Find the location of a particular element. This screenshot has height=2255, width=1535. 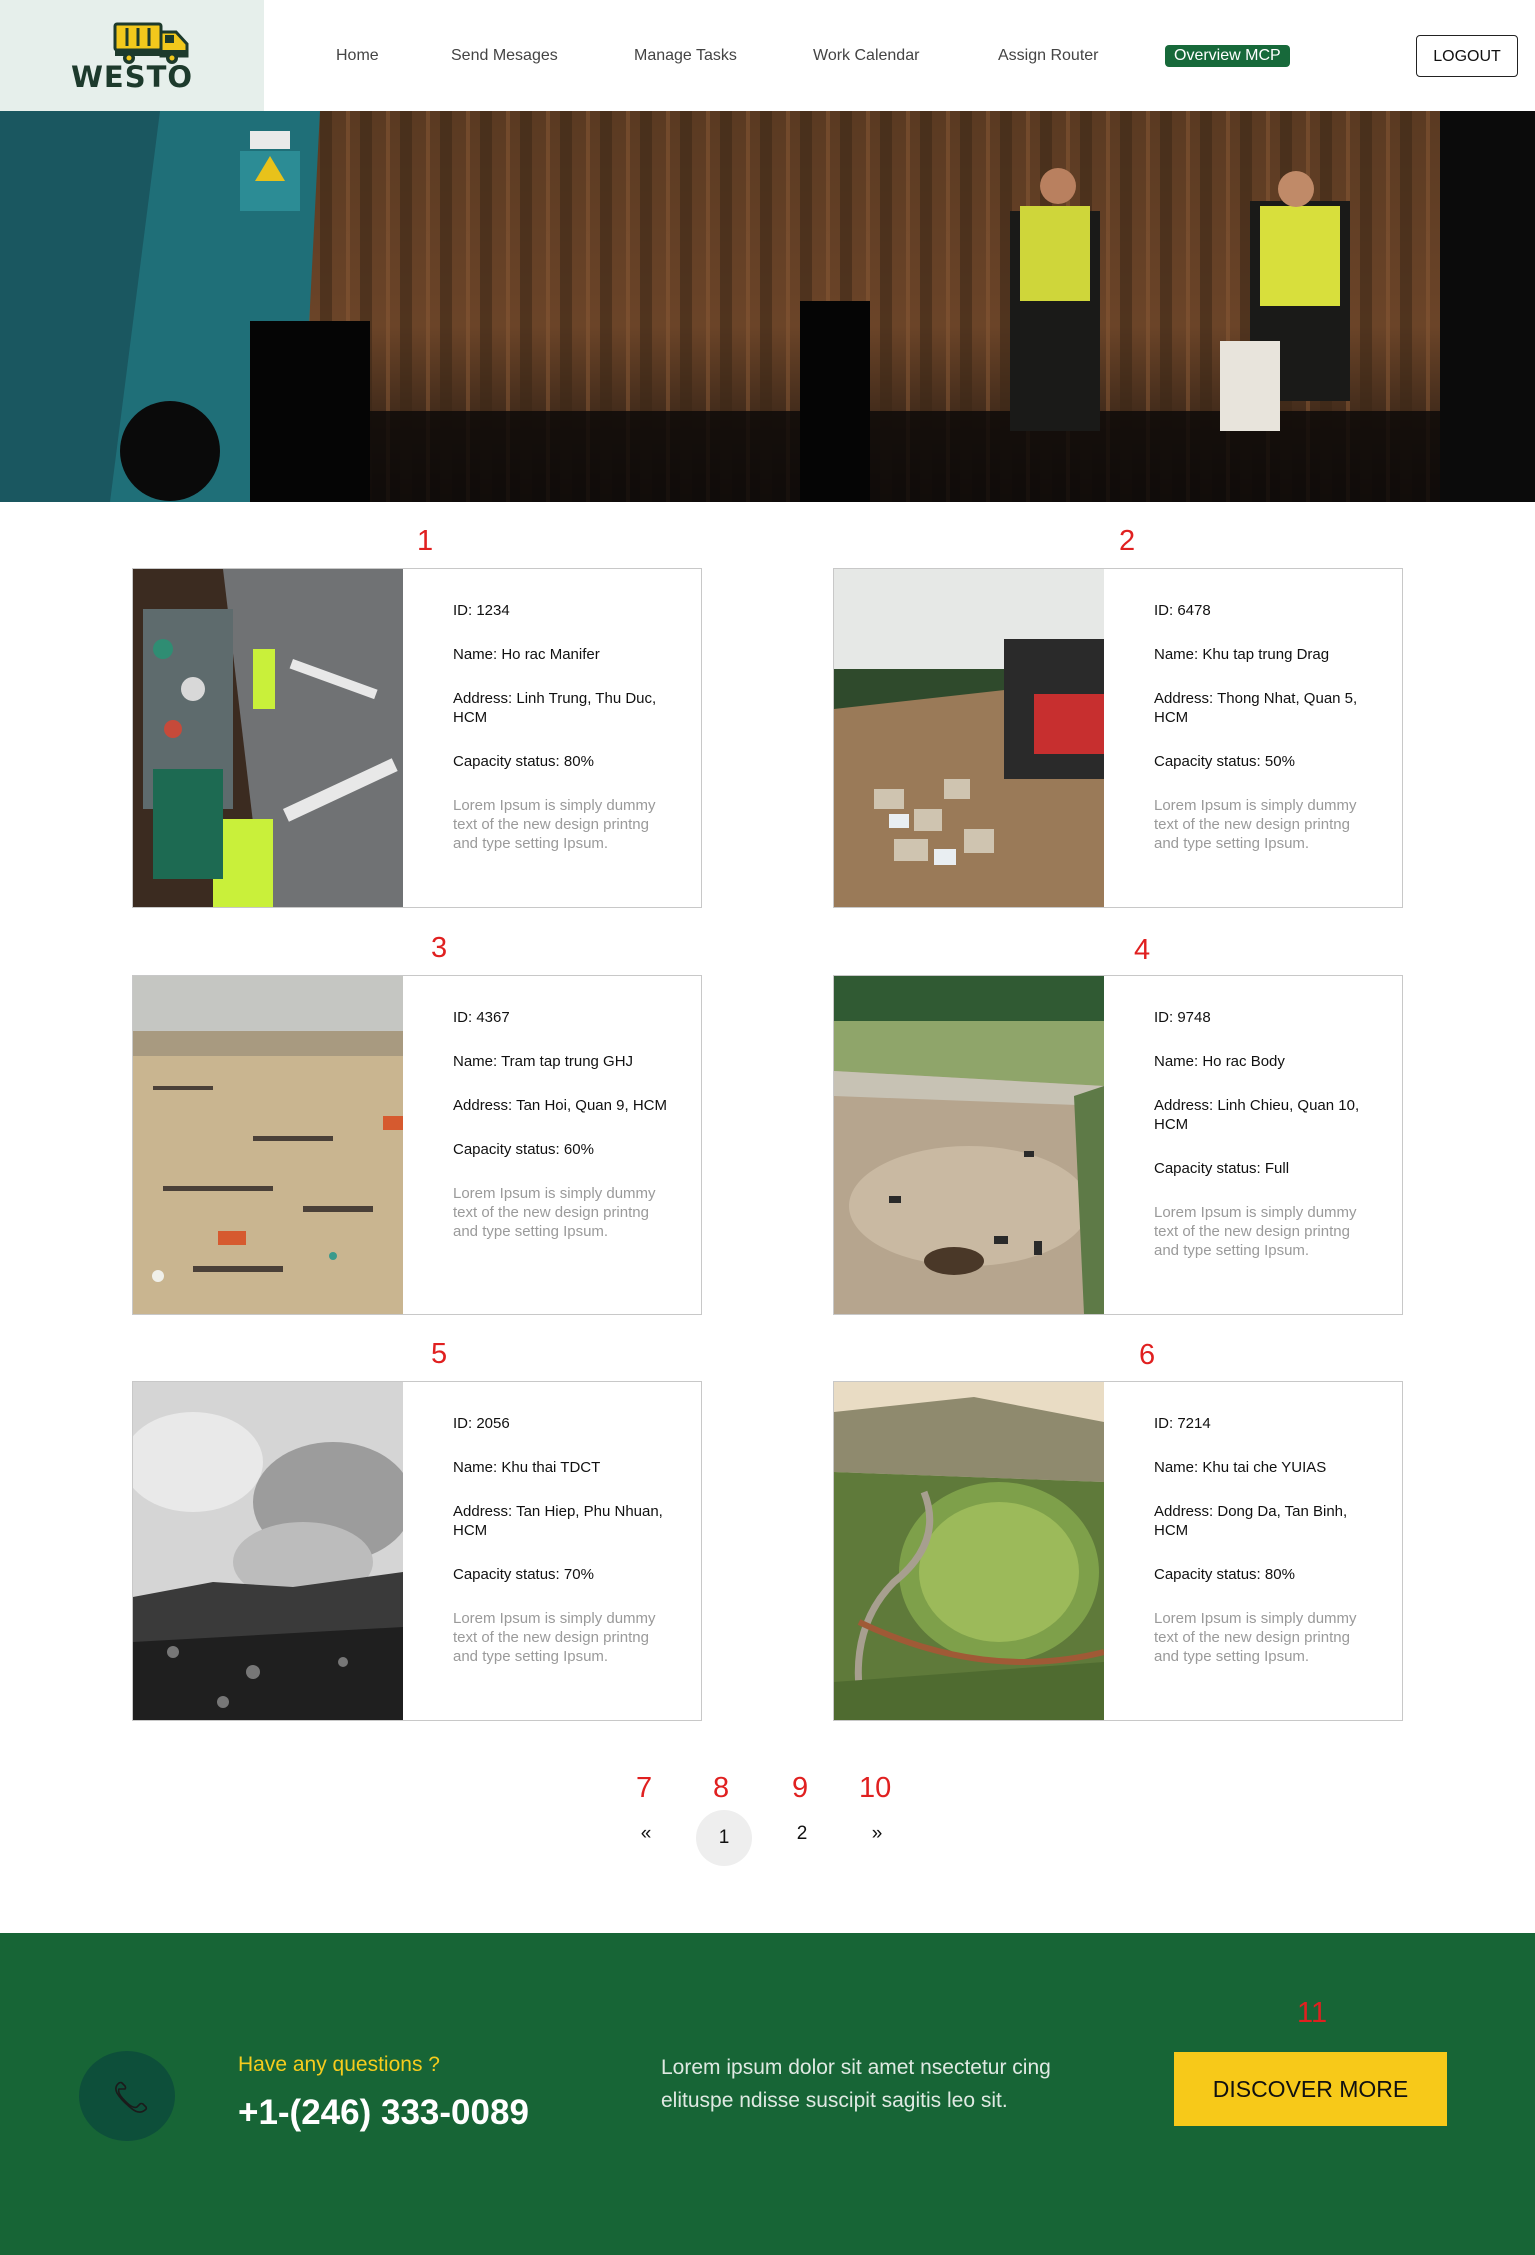

card-id: ID: 4367 is located at coordinates (481, 1017).